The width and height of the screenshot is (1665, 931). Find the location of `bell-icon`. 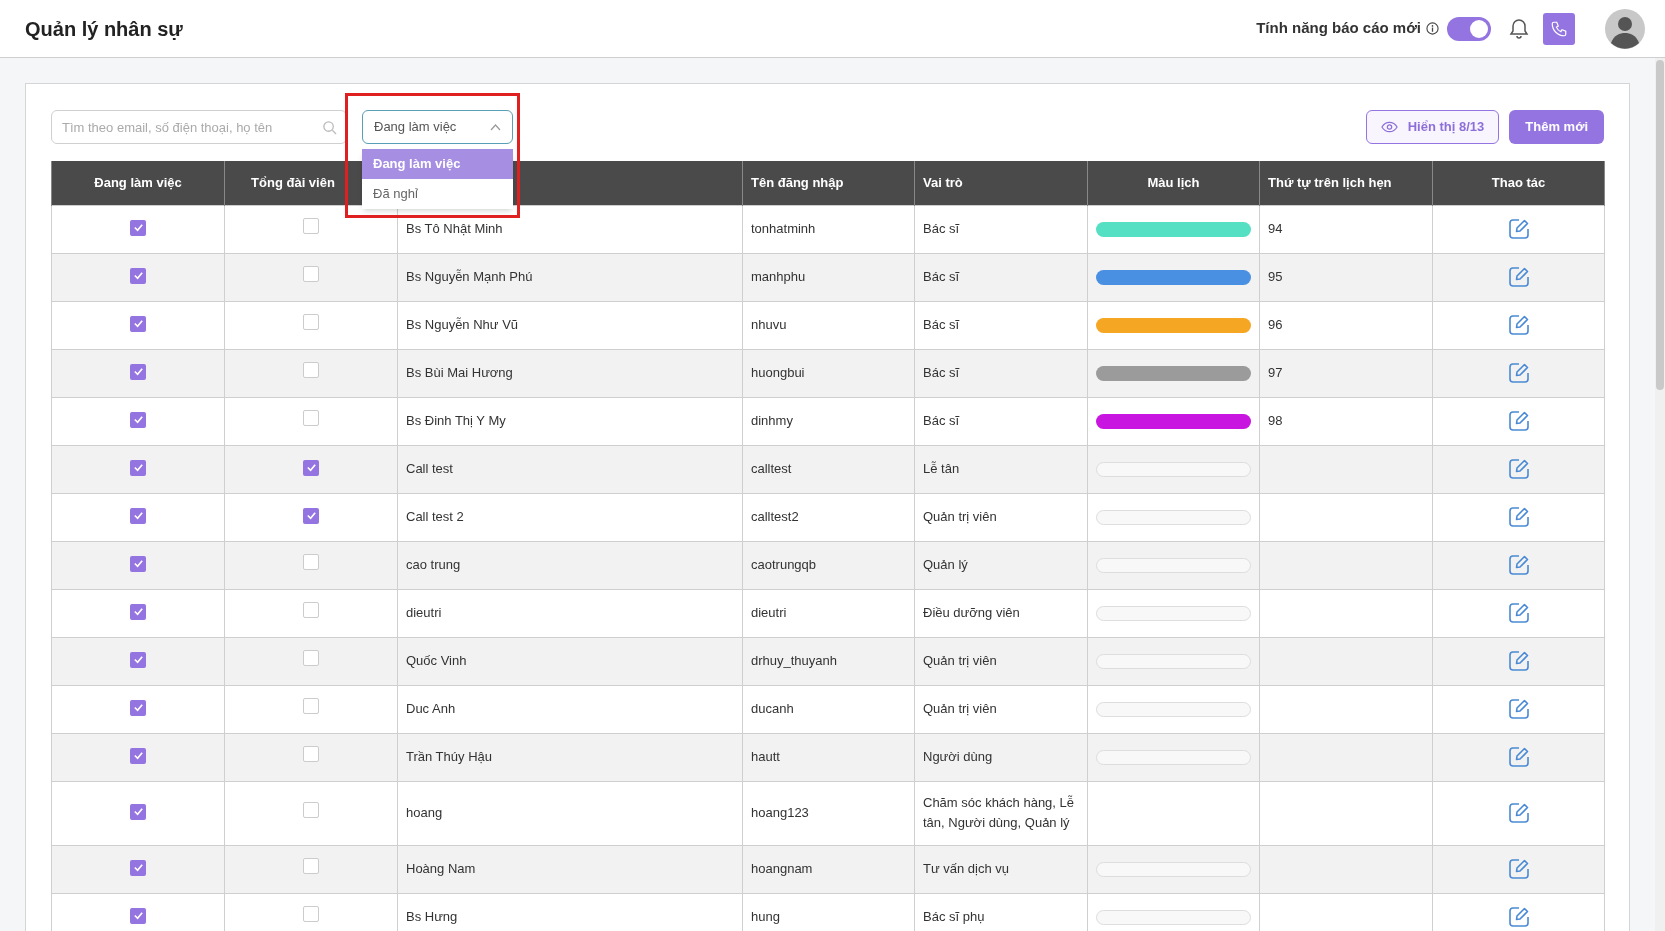

bell-icon is located at coordinates (1519, 28).